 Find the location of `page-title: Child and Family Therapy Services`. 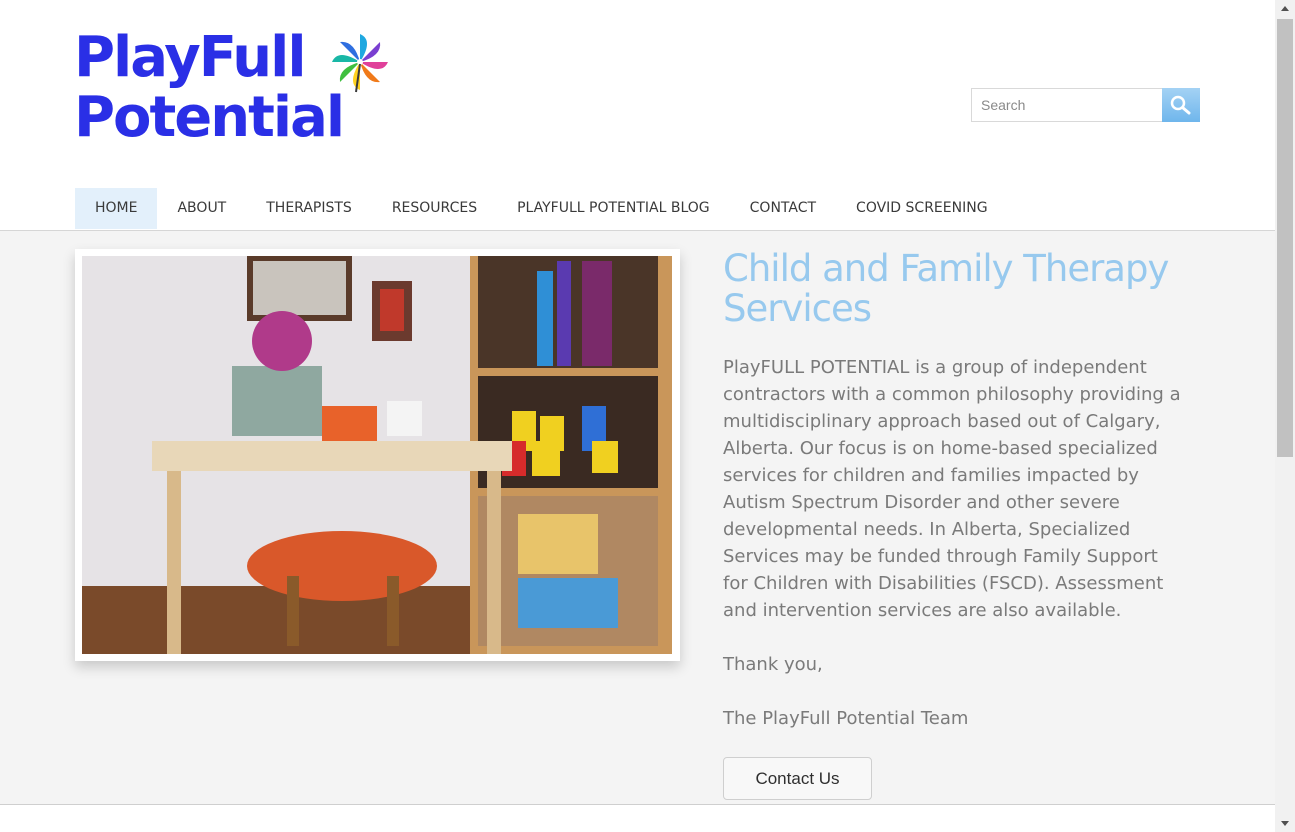

page-title: Child and Family Therapy Services is located at coordinates (946, 288).